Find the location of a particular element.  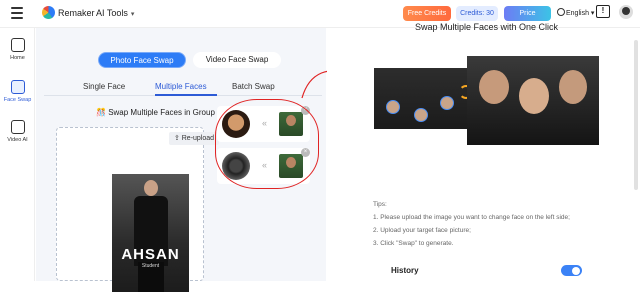

sidebar-item-face-swap: Face Swap is located at coordinates (17, 91).